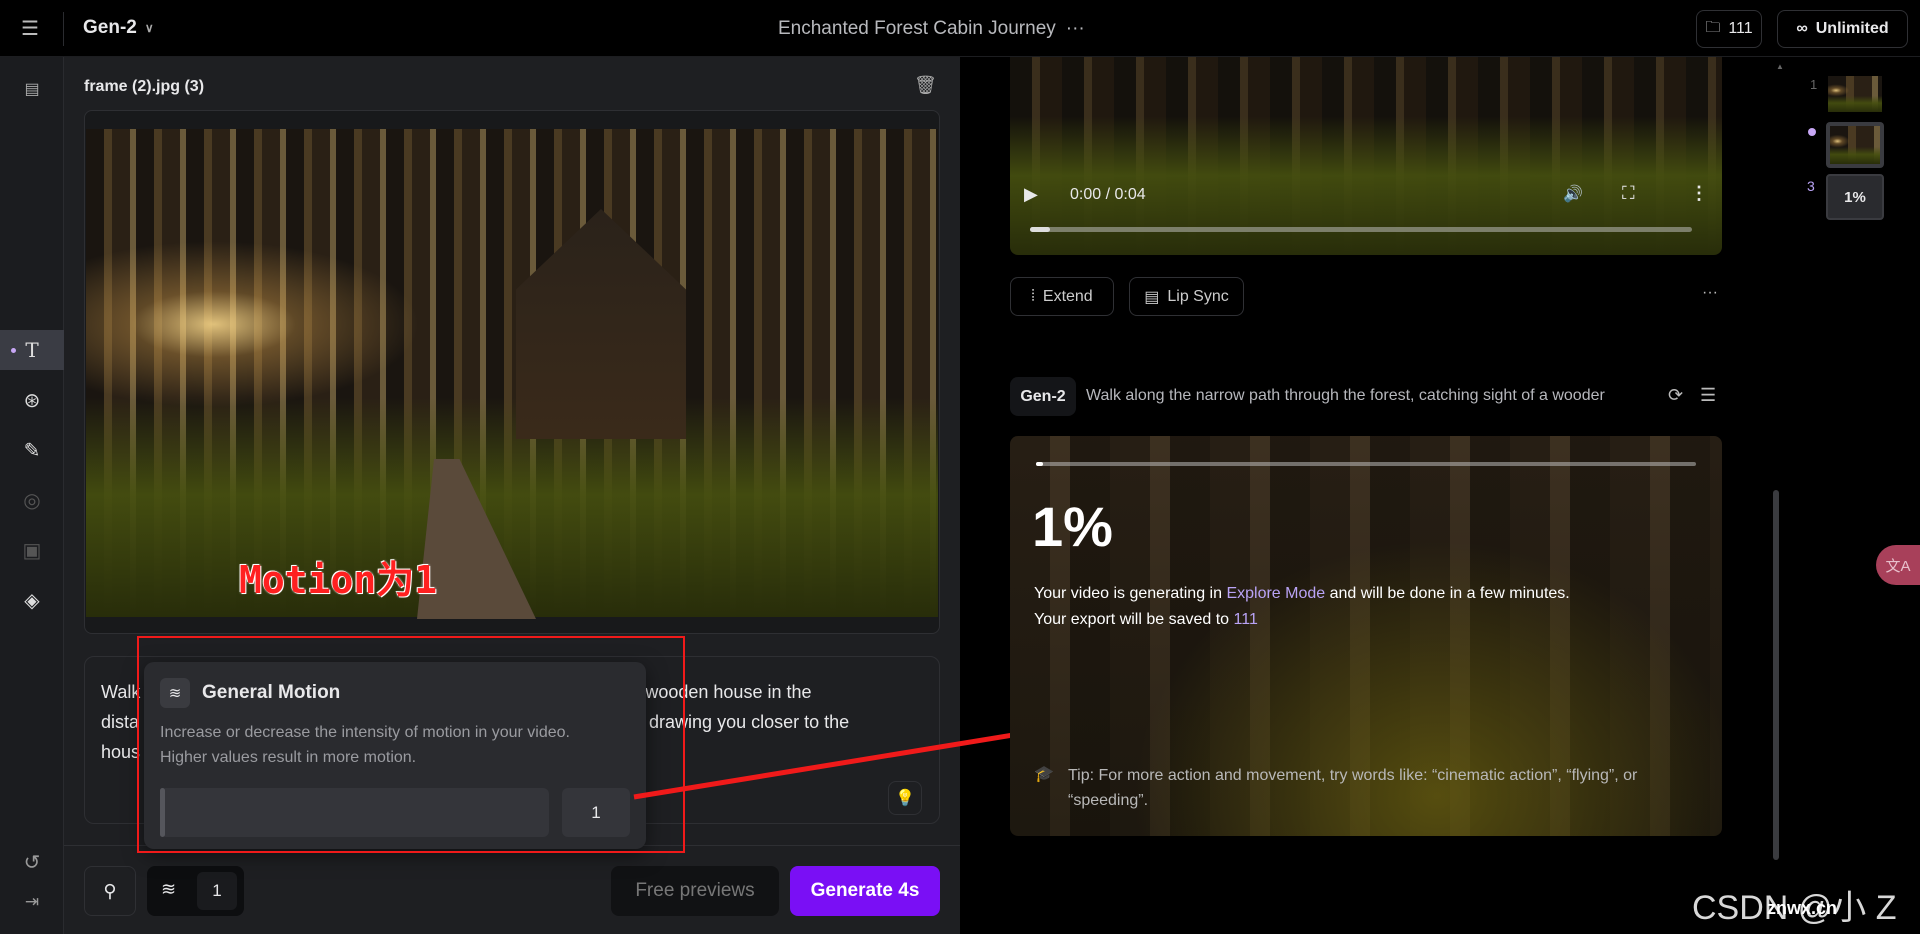  Describe the element at coordinates (1802, 908) in the screenshot. I see `watermark-site: znwx.cn` at that location.